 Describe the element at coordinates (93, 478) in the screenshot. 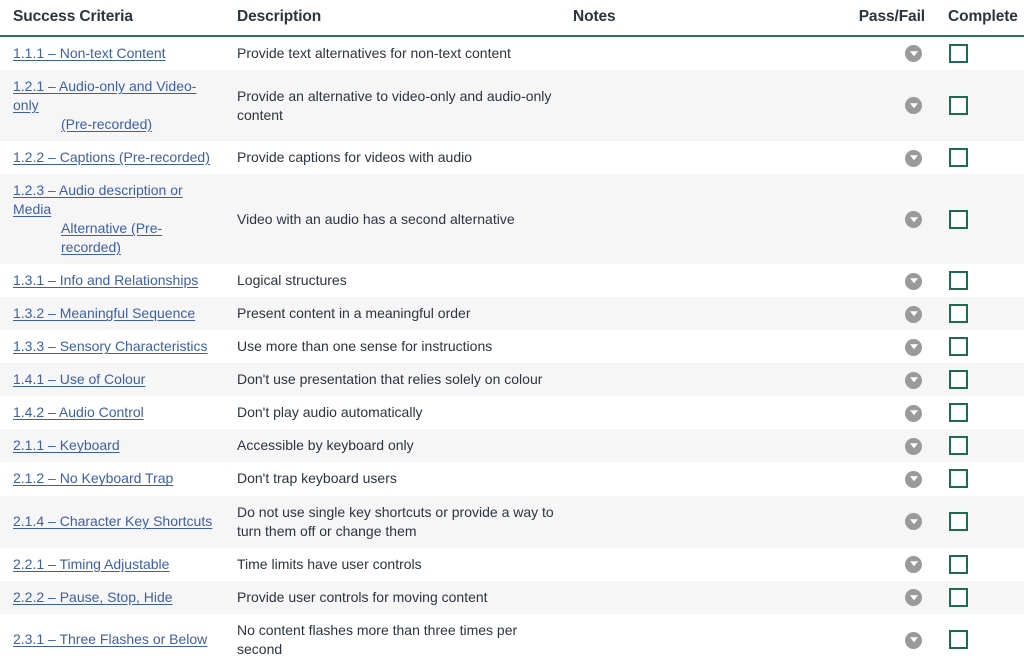

I see `success-criterion-link: 2.1.2 – No Keyboard Trap` at that location.